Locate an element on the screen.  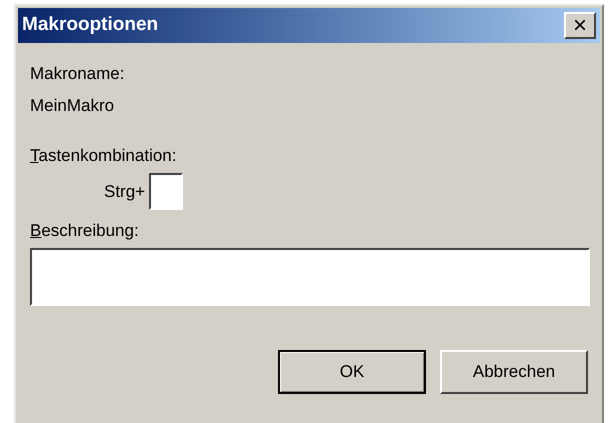
window-title: Makrooptionen is located at coordinates (90, 25).